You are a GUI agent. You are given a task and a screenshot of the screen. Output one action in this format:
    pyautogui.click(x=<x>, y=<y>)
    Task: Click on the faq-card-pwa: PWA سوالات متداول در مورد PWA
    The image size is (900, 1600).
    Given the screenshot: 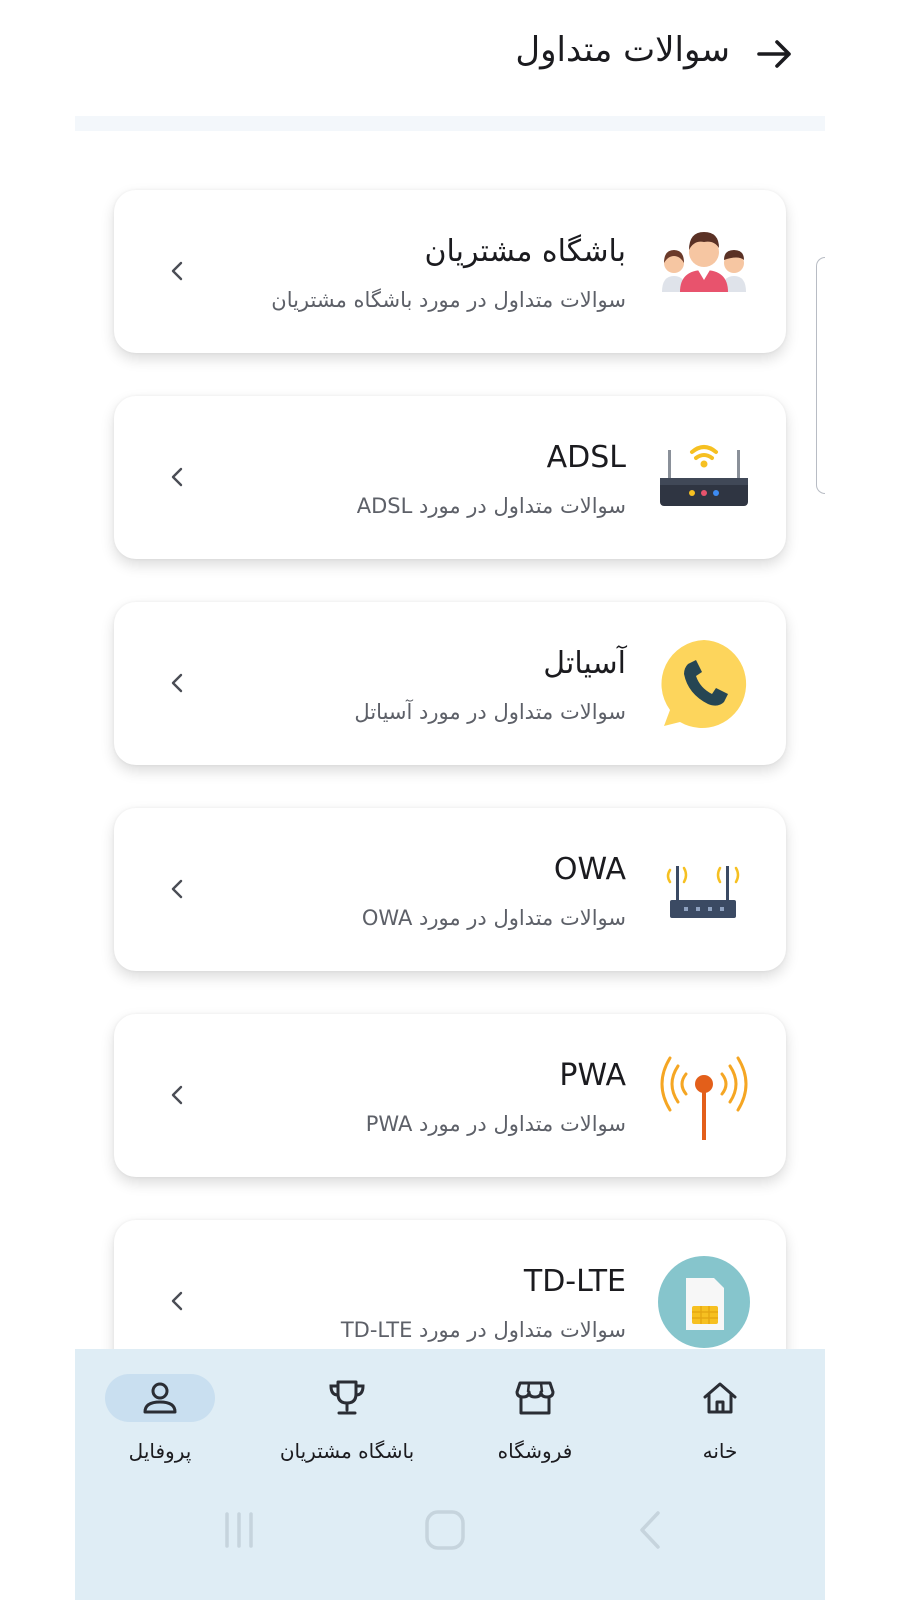 What is the action you would take?
    pyautogui.click(x=450, y=1095)
    